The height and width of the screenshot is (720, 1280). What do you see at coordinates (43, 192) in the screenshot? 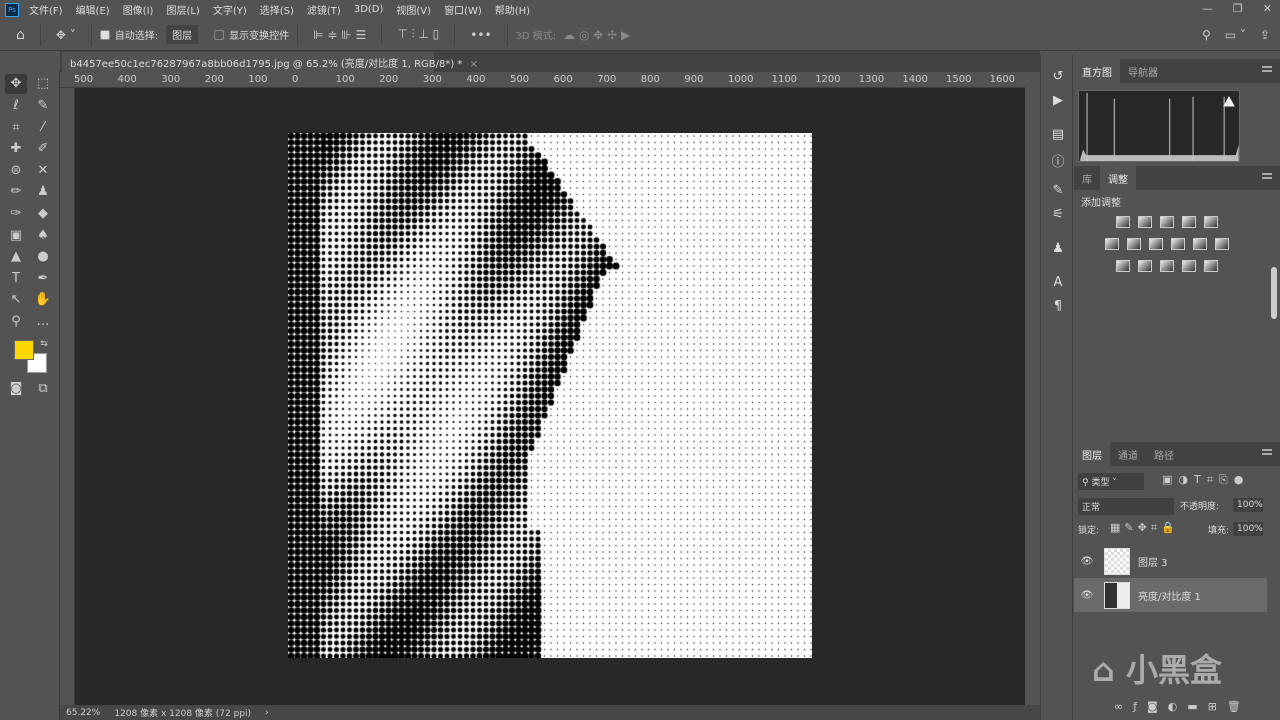
I see `clone-stamp-icon: ♟` at bounding box center [43, 192].